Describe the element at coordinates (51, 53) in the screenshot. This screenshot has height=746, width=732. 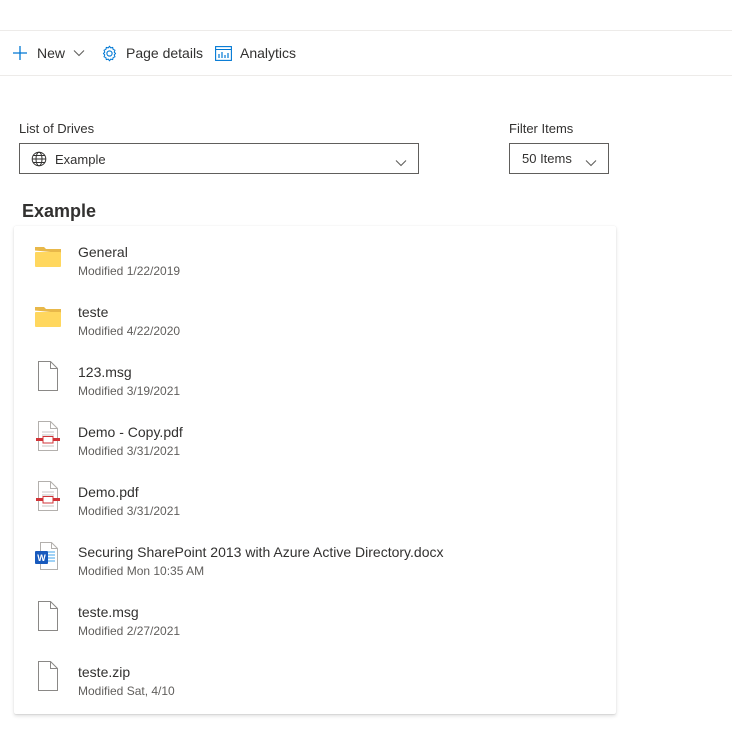
I see `new-label: New` at that location.